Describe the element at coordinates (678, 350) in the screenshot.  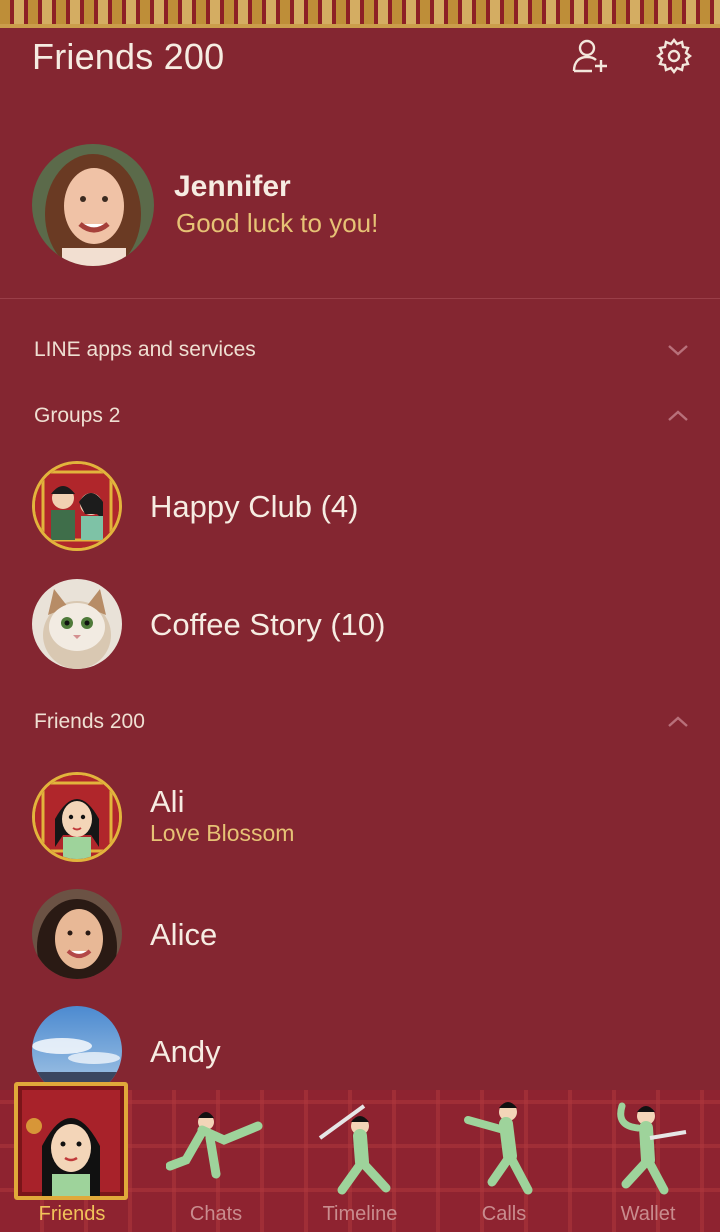
I see `chevron-down-icon` at that location.